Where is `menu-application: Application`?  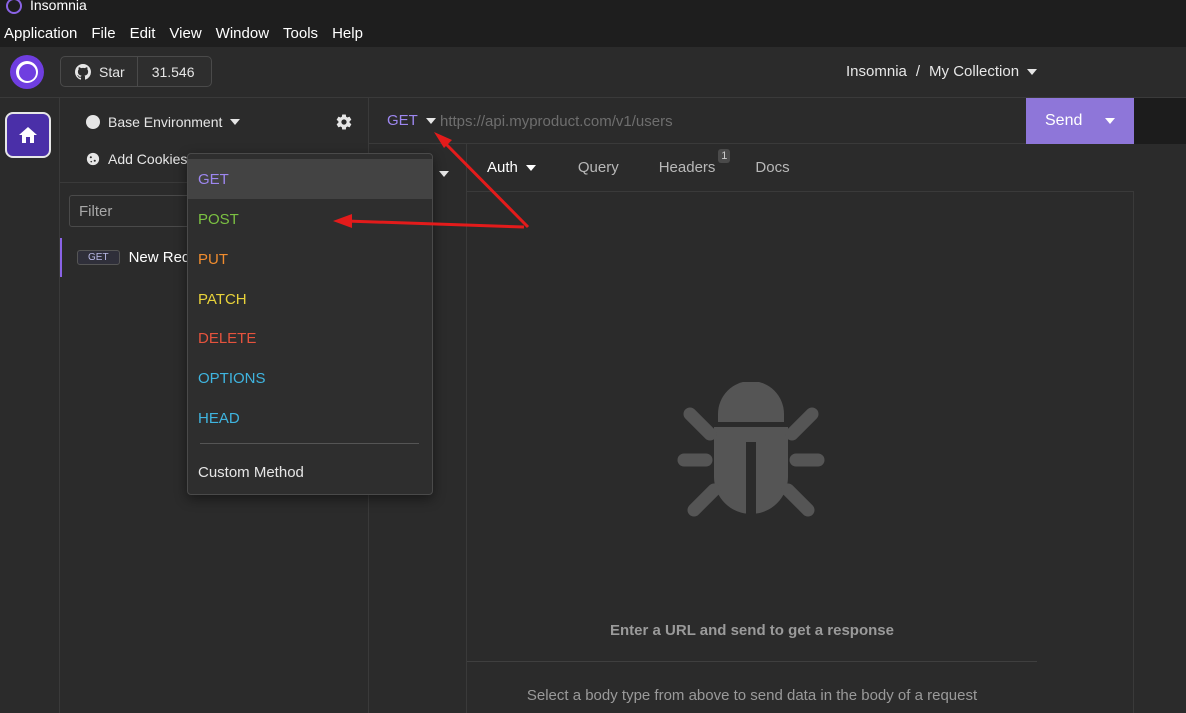 menu-application: Application is located at coordinates (40, 33).